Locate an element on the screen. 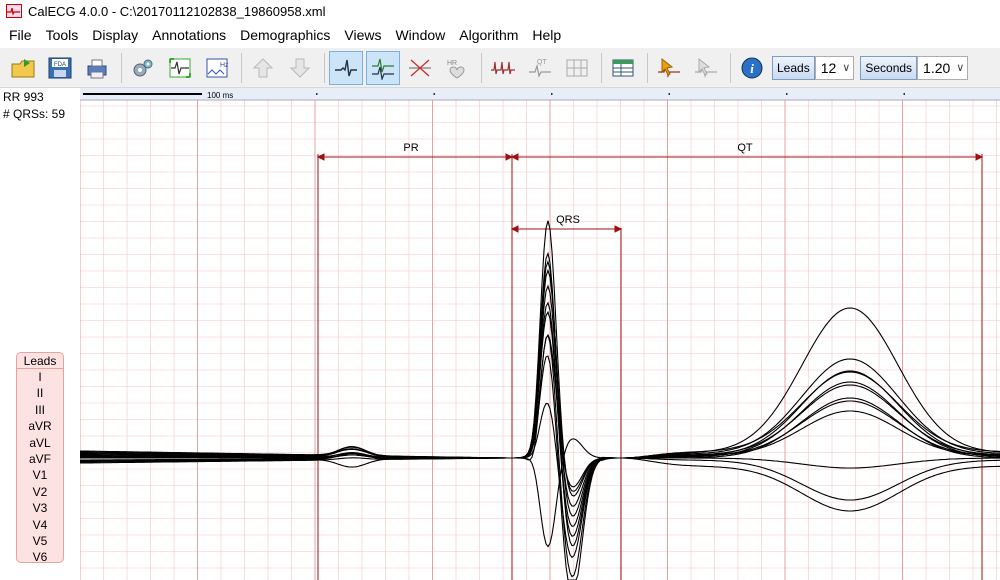  rr-interval-readout: RR 993 is located at coordinates (23, 97).